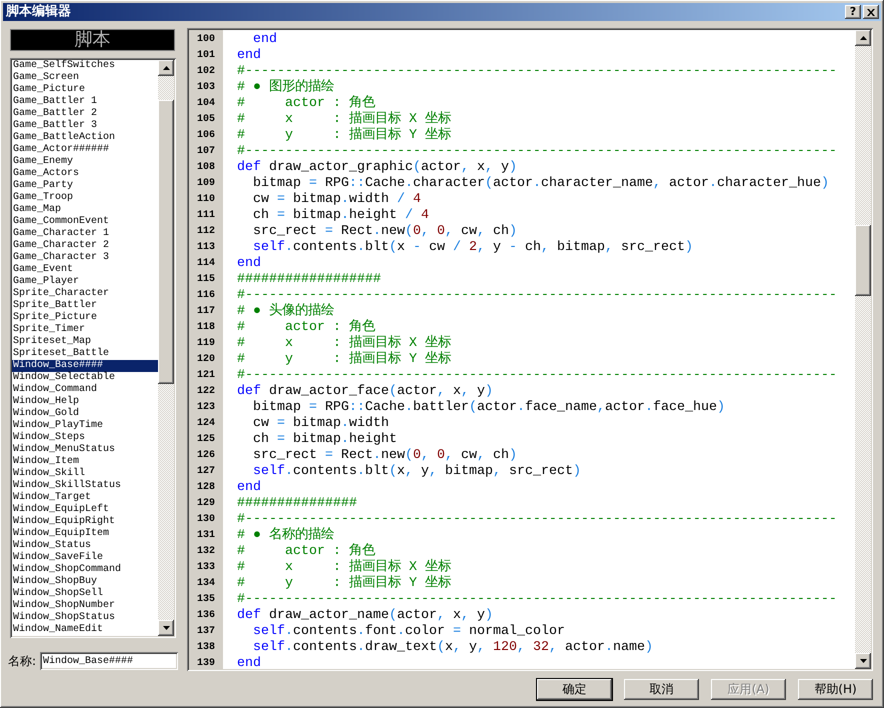 Image resolution: width=884 pixels, height=708 pixels. Describe the element at coordinates (85, 426) in the screenshot. I see `list-item: Window_PlayTime` at that location.